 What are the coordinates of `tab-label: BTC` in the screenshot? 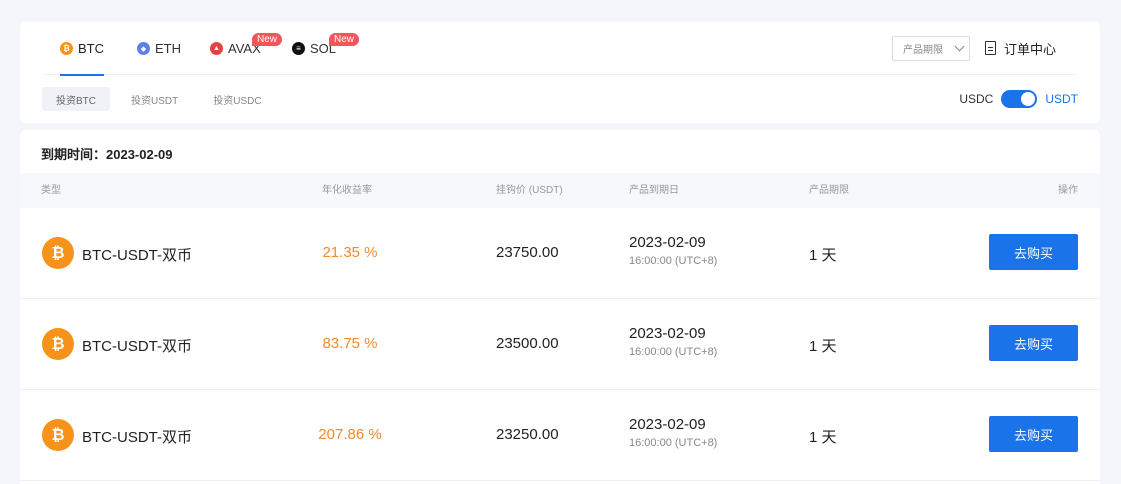 It's located at (91, 48).